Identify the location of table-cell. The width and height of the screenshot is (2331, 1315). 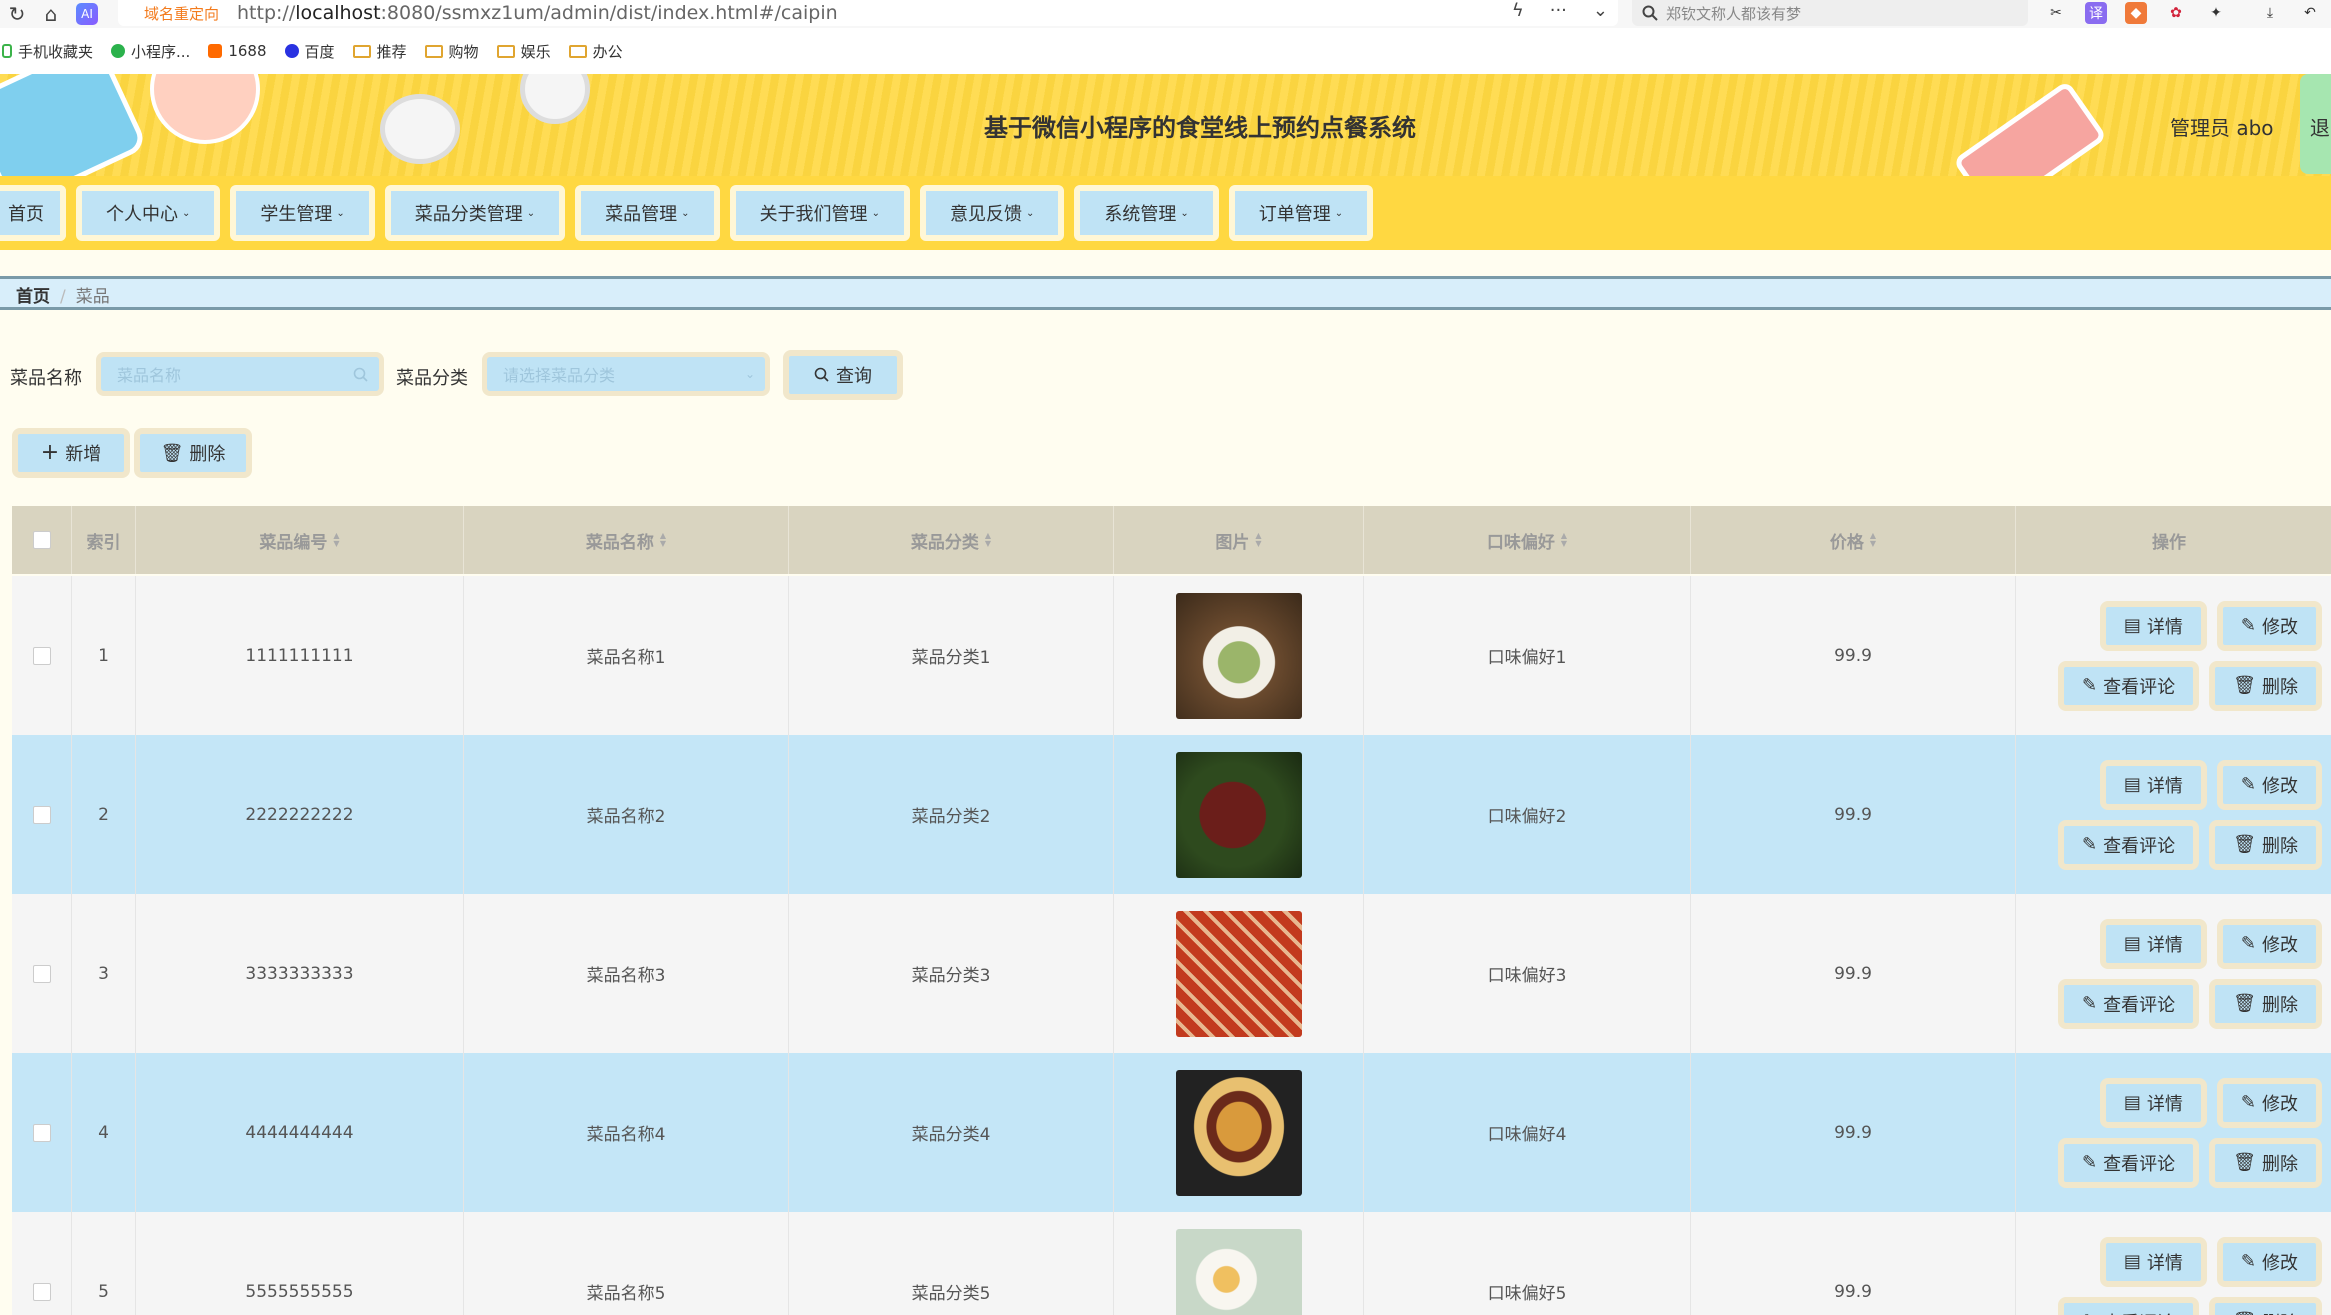
(42, 1132).